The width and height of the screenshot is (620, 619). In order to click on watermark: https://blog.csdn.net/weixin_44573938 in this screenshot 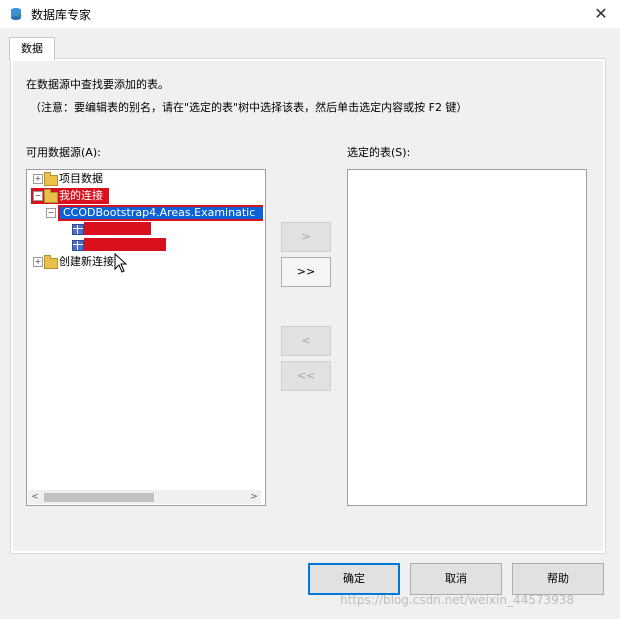, I will do `click(457, 600)`.